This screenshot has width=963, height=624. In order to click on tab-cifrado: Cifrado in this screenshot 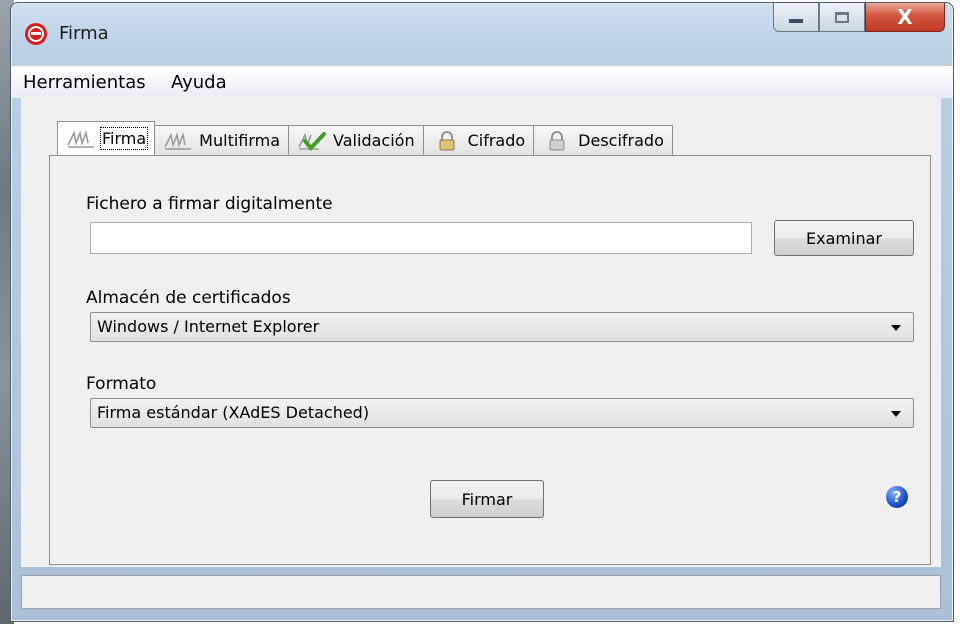, I will do `click(478, 140)`.